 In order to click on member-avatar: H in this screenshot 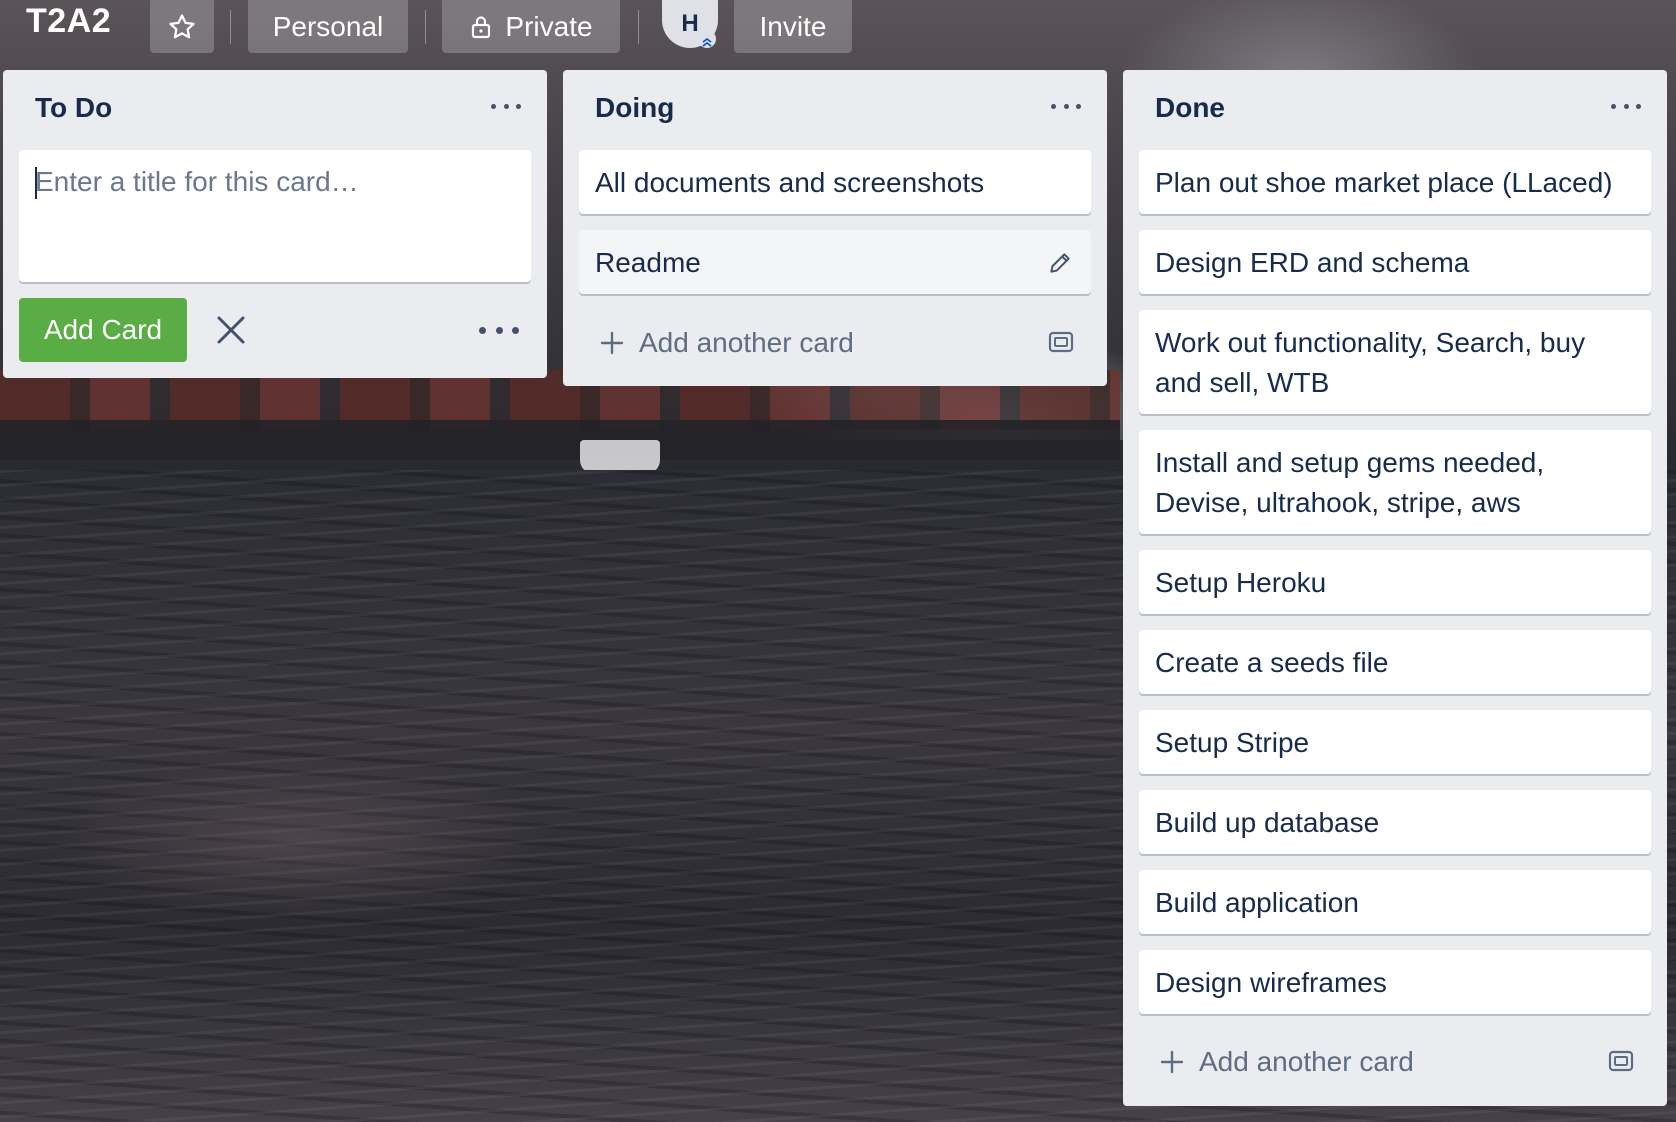, I will do `click(690, 24)`.